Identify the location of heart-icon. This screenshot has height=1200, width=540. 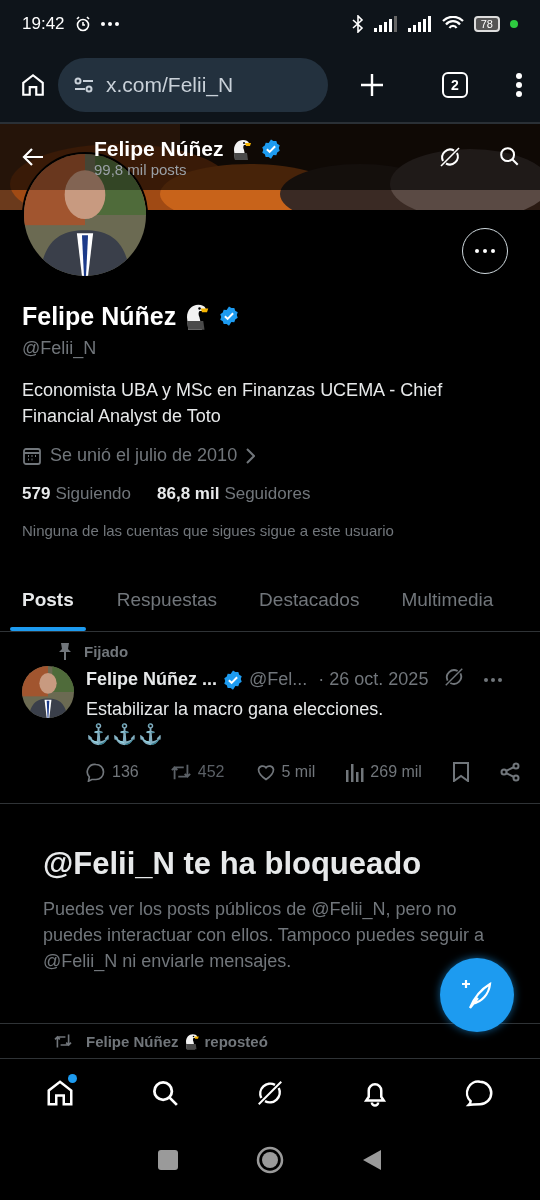
(265, 772).